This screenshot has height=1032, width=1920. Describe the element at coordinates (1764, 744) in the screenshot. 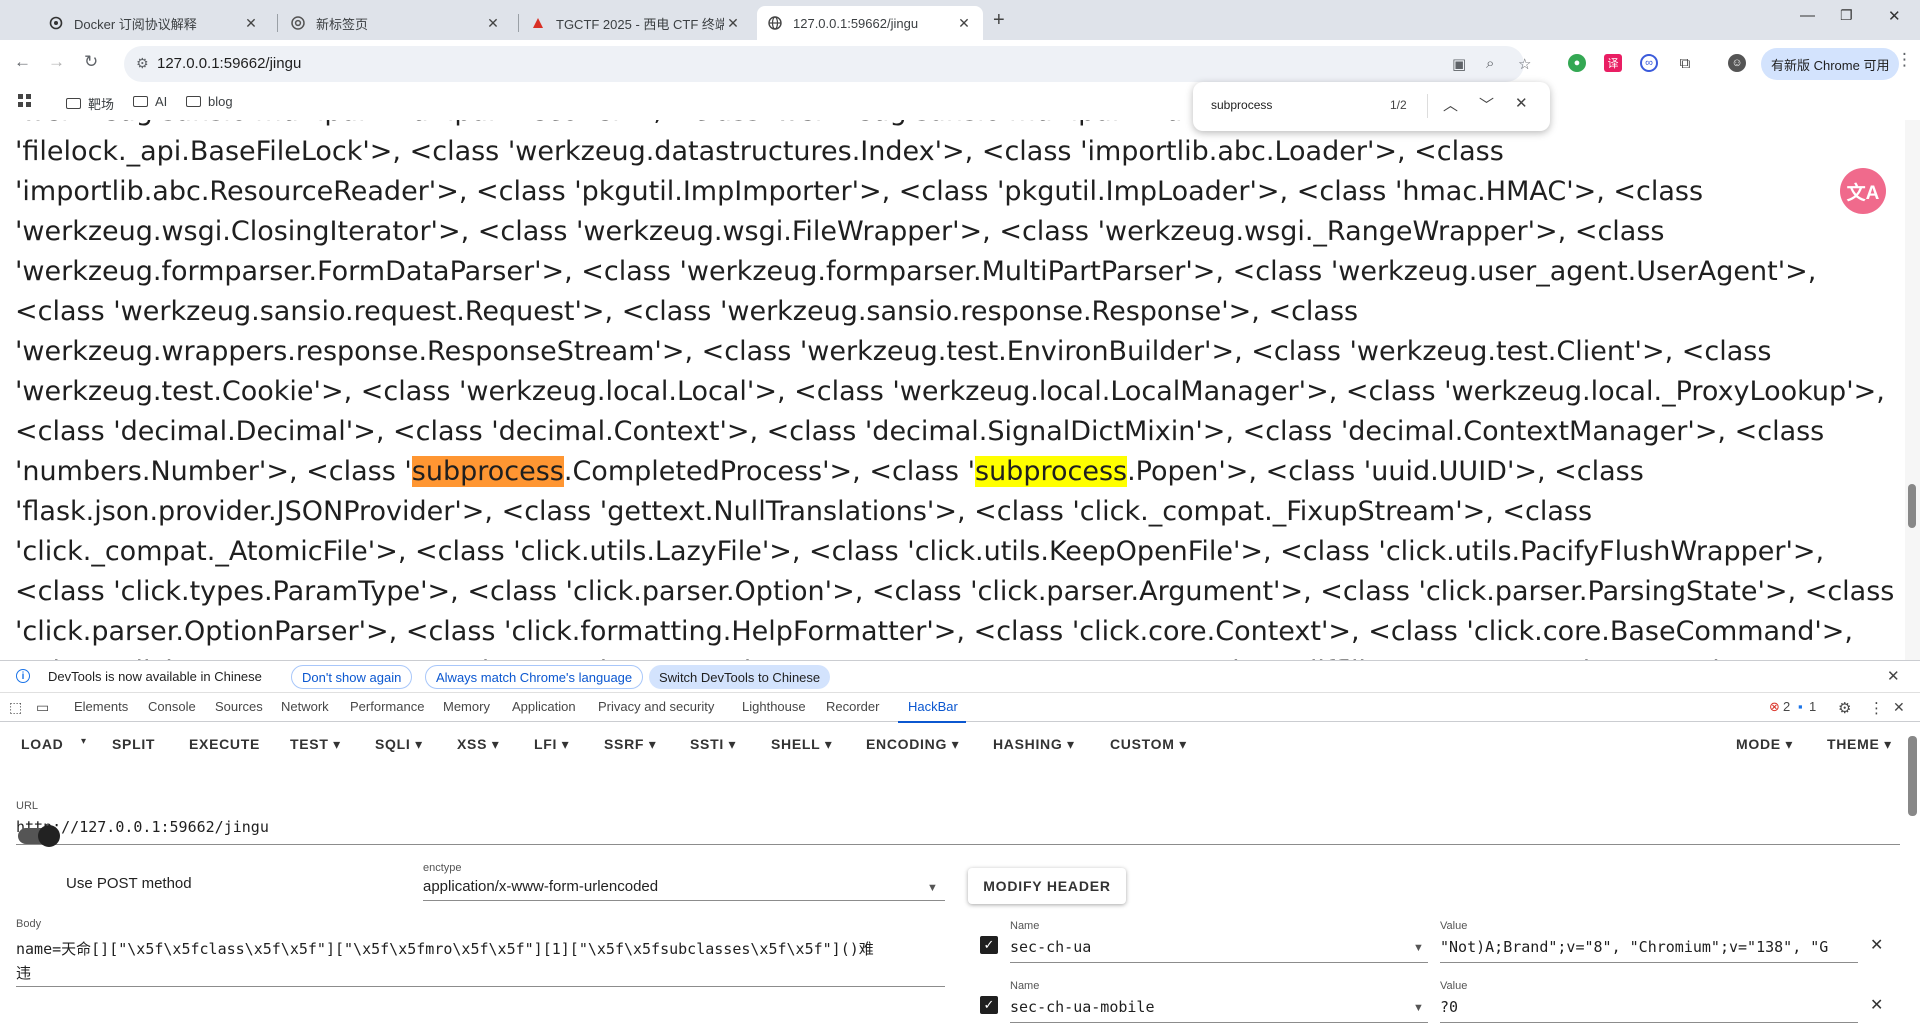

I see `mode-menu: MODE ▾` at that location.